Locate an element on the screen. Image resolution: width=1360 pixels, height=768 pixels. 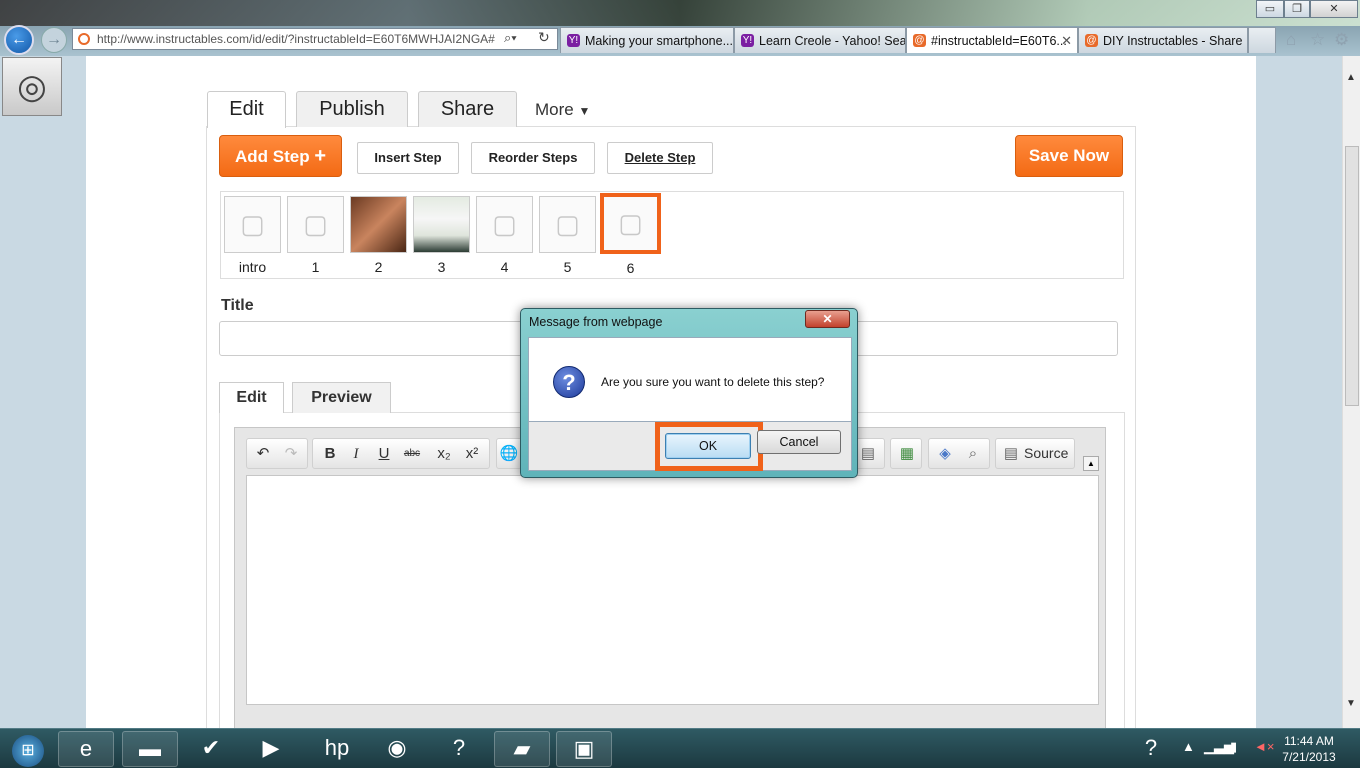
fingerprint-app-icon: ◎ is located at coordinates (32, 86).